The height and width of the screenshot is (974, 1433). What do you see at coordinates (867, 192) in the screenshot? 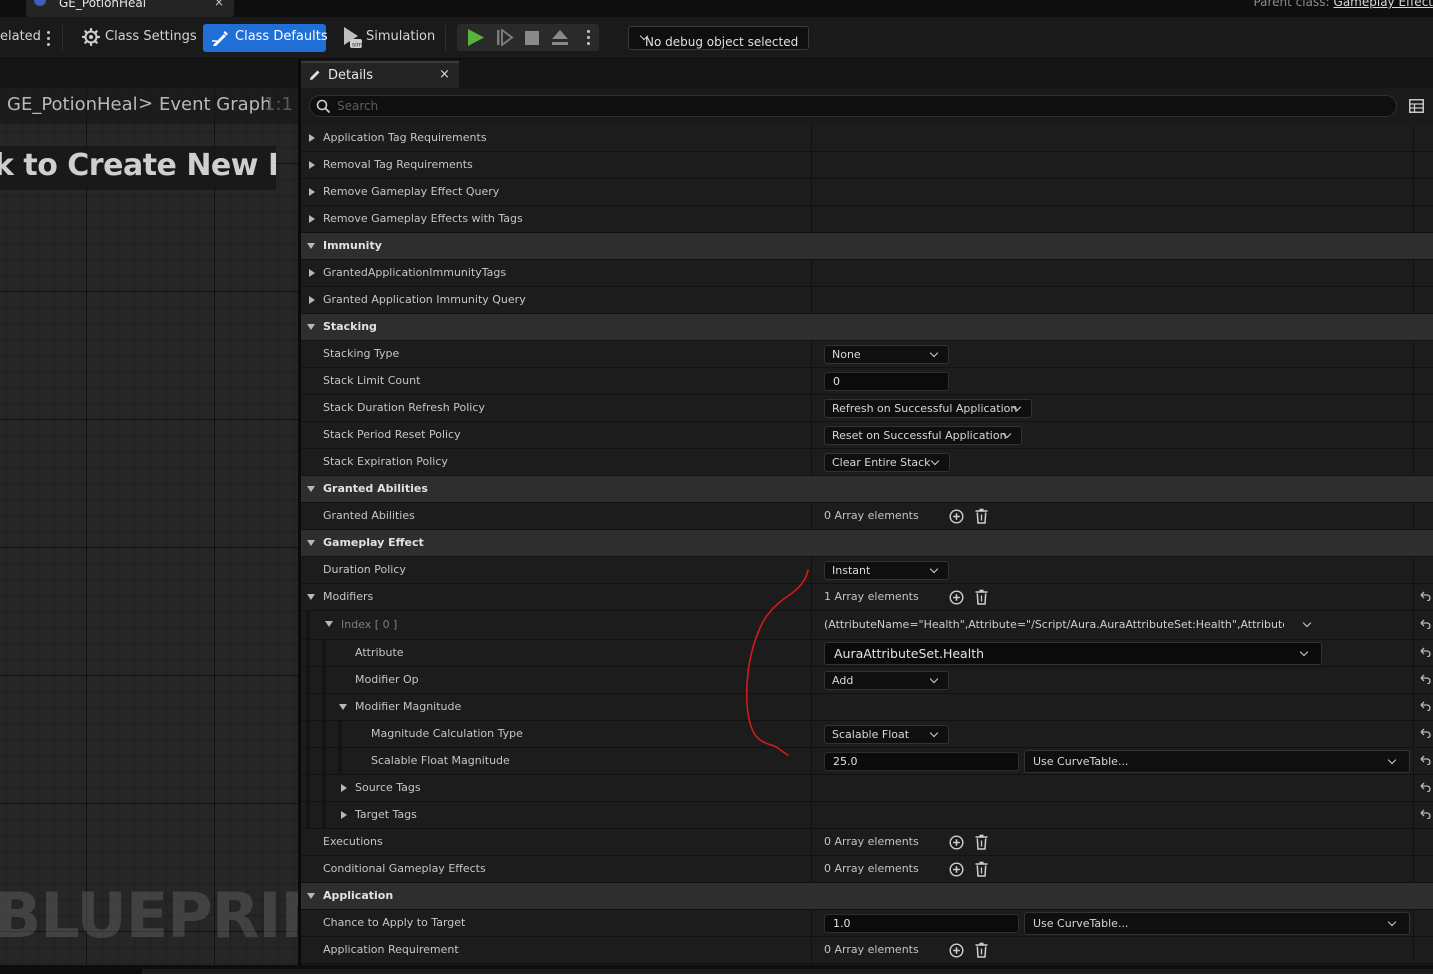
I see `property-row: Remove Gameplay Effect Query` at bounding box center [867, 192].